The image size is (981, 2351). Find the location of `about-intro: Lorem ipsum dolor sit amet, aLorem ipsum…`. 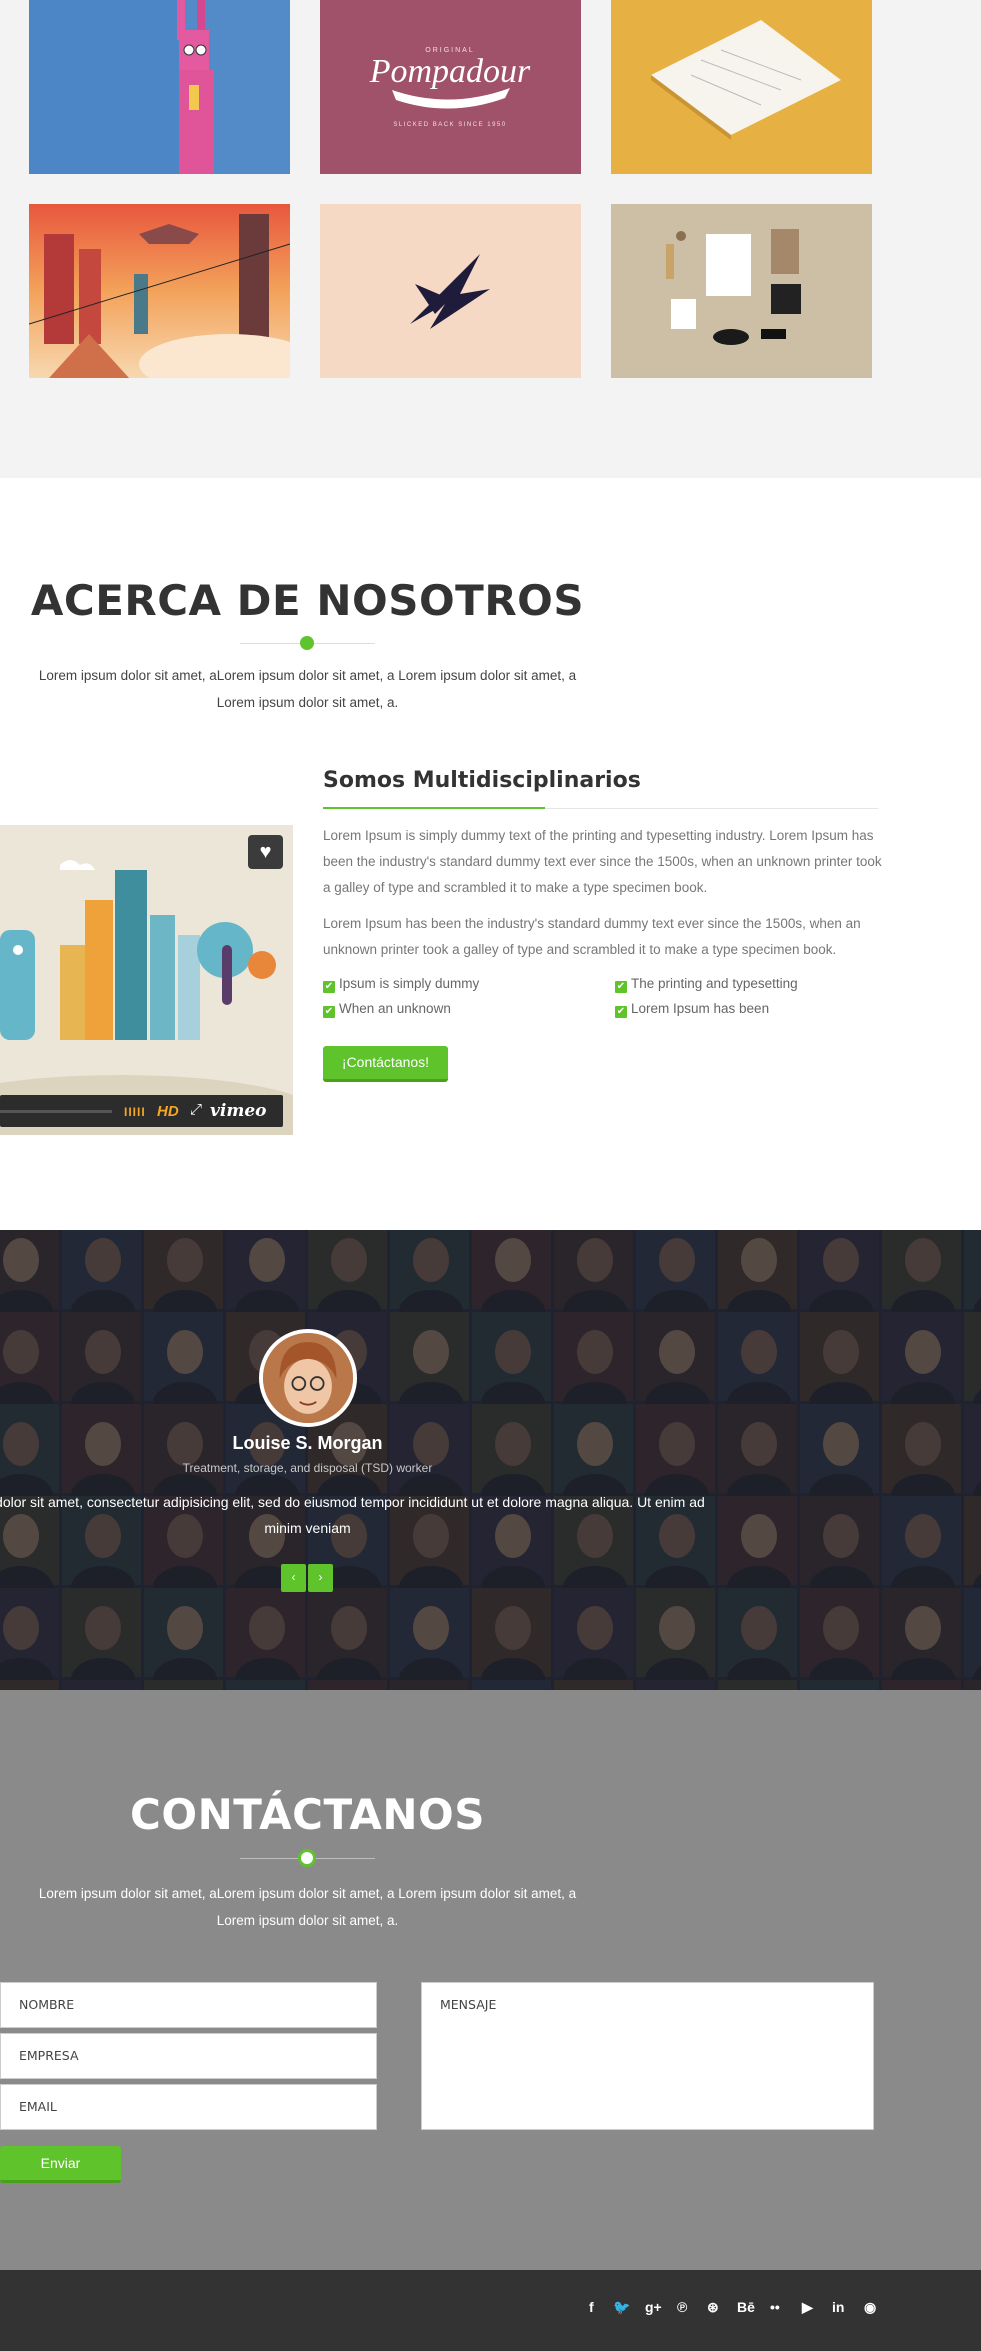

about-intro: Lorem ipsum dolor sit amet, aLorem ipsum… is located at coordinates (307, 689).